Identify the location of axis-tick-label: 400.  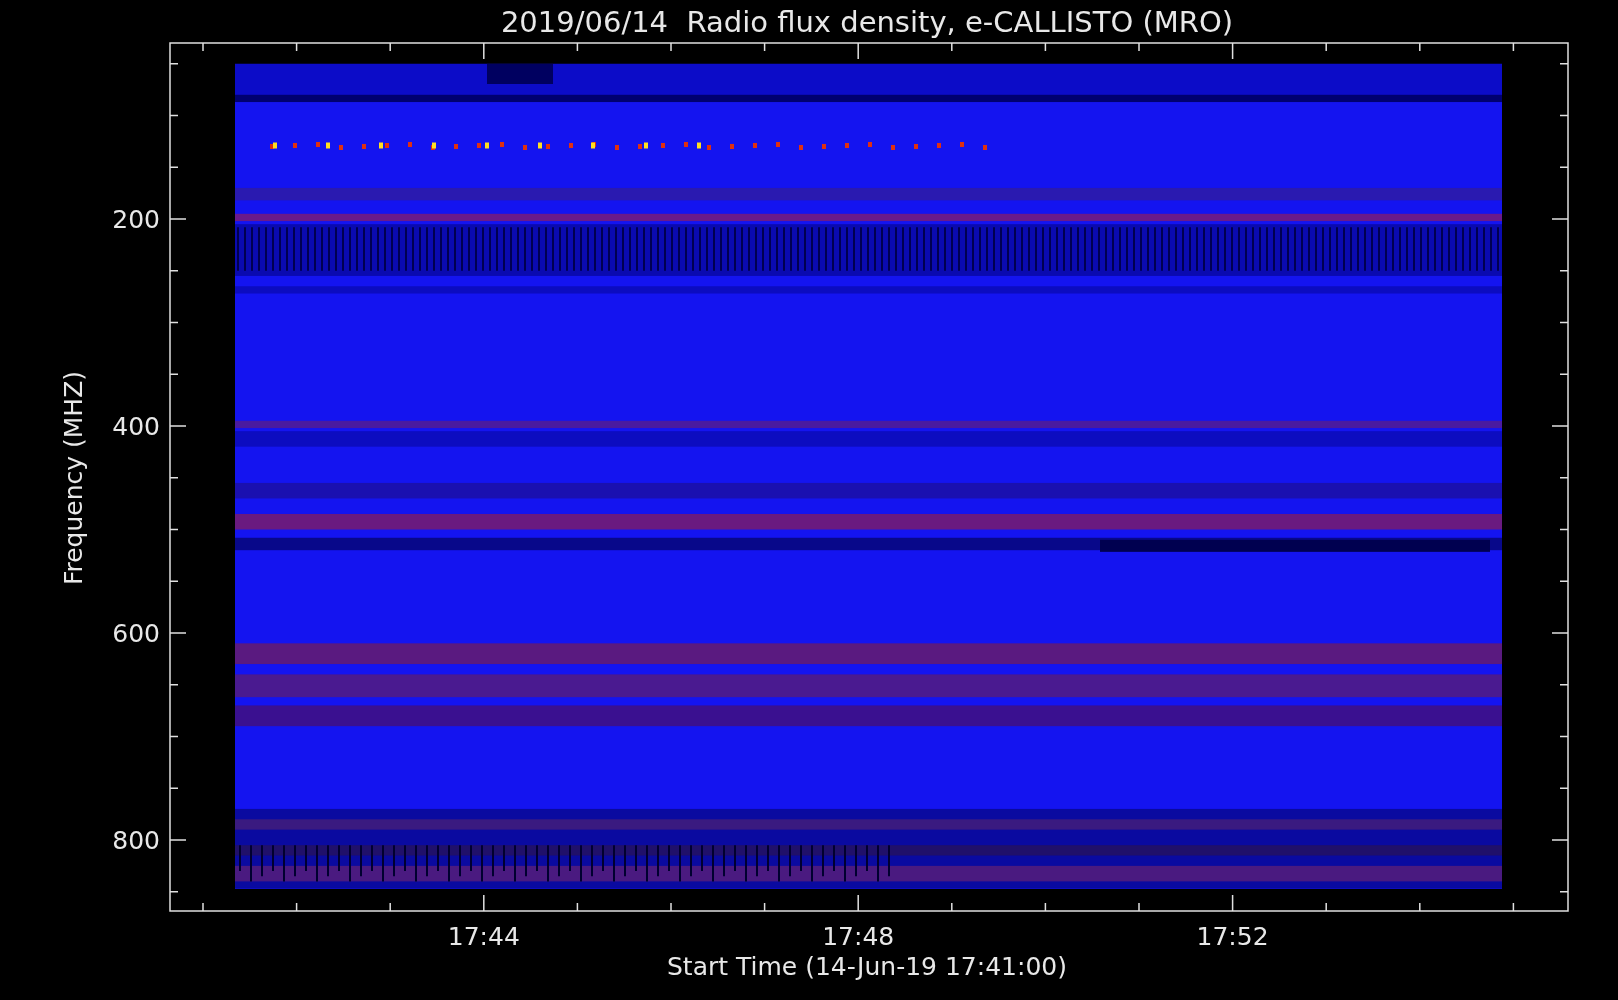
(136, 426).